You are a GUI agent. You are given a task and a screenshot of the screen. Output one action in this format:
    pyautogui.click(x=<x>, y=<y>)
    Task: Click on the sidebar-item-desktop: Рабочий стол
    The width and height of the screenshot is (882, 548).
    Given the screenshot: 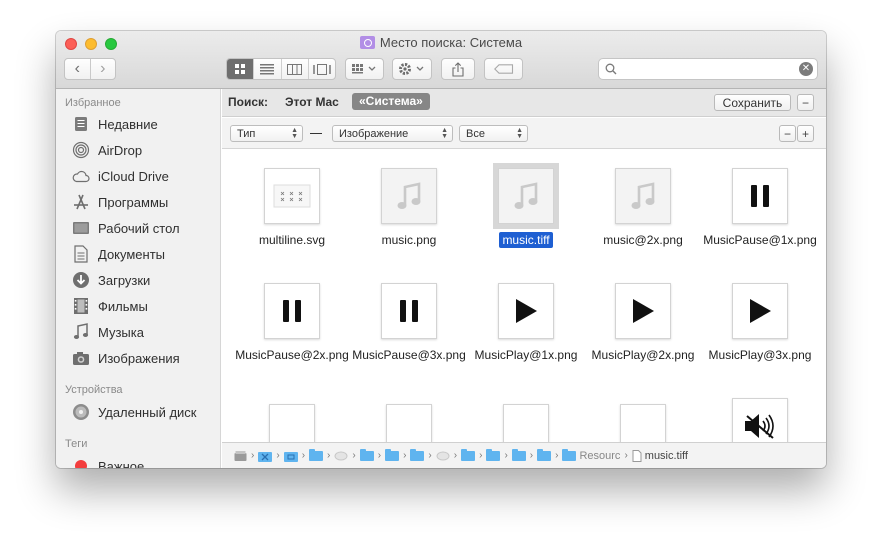 What is the action you would take?
    pyautogui.click(x=125, y=228)
    